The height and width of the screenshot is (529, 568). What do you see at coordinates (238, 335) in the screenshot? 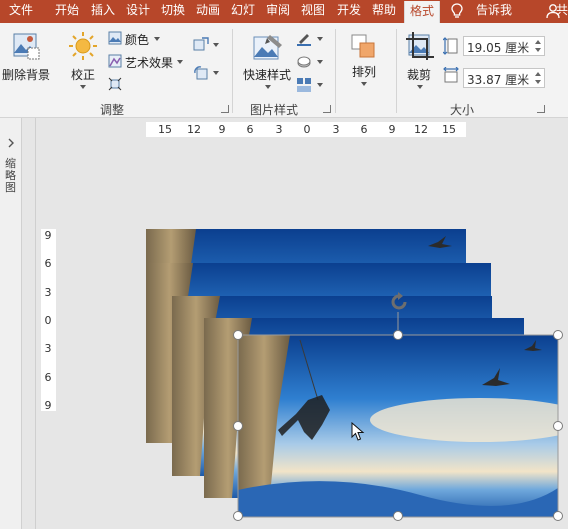
I see `resize-handle-top-left` at bounding box center [238, 335].